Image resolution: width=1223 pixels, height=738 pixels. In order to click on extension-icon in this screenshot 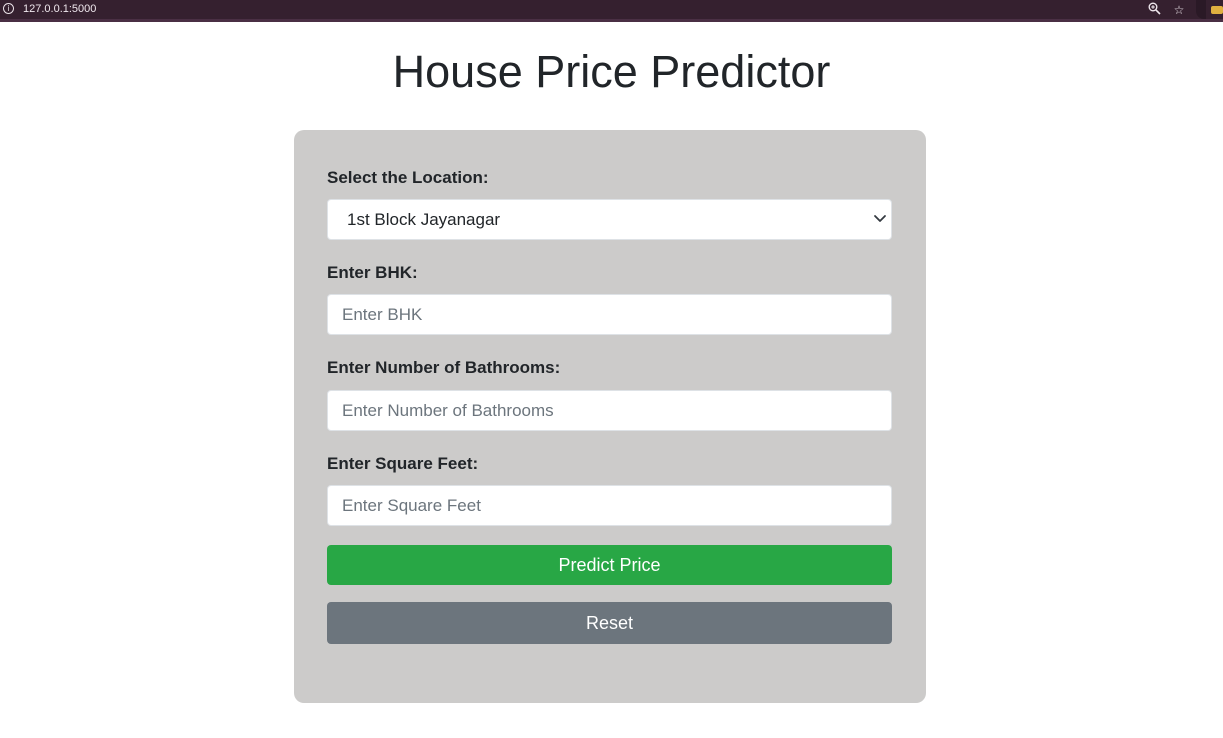, I will do `click(1217, 10)`.